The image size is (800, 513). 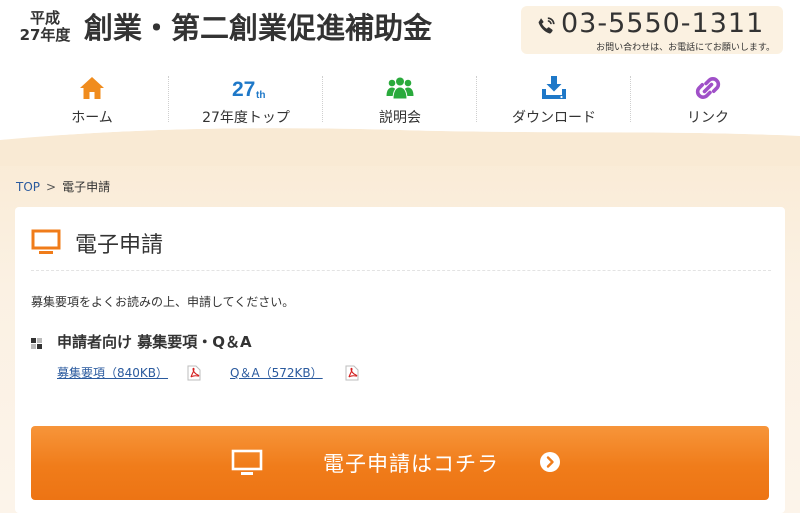 What do you see at coordinates (86, 187) in the screenshot?
I see `breadcrumb-current: 電子申請` at bounding box center [86, 187].